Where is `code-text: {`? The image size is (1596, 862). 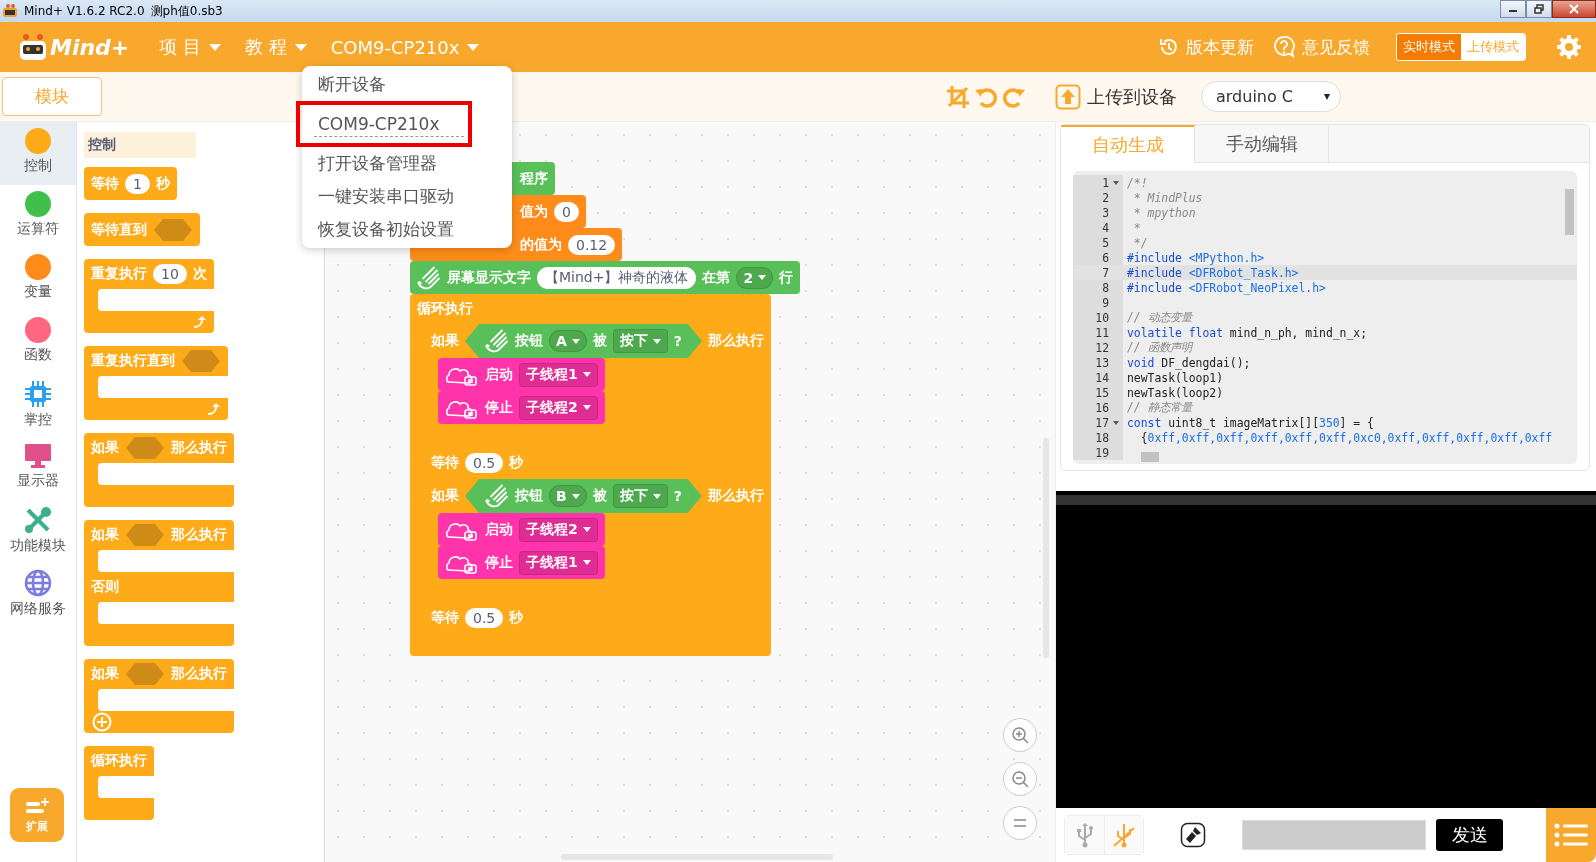
code-text: { is located at coordinates (1143, 437).